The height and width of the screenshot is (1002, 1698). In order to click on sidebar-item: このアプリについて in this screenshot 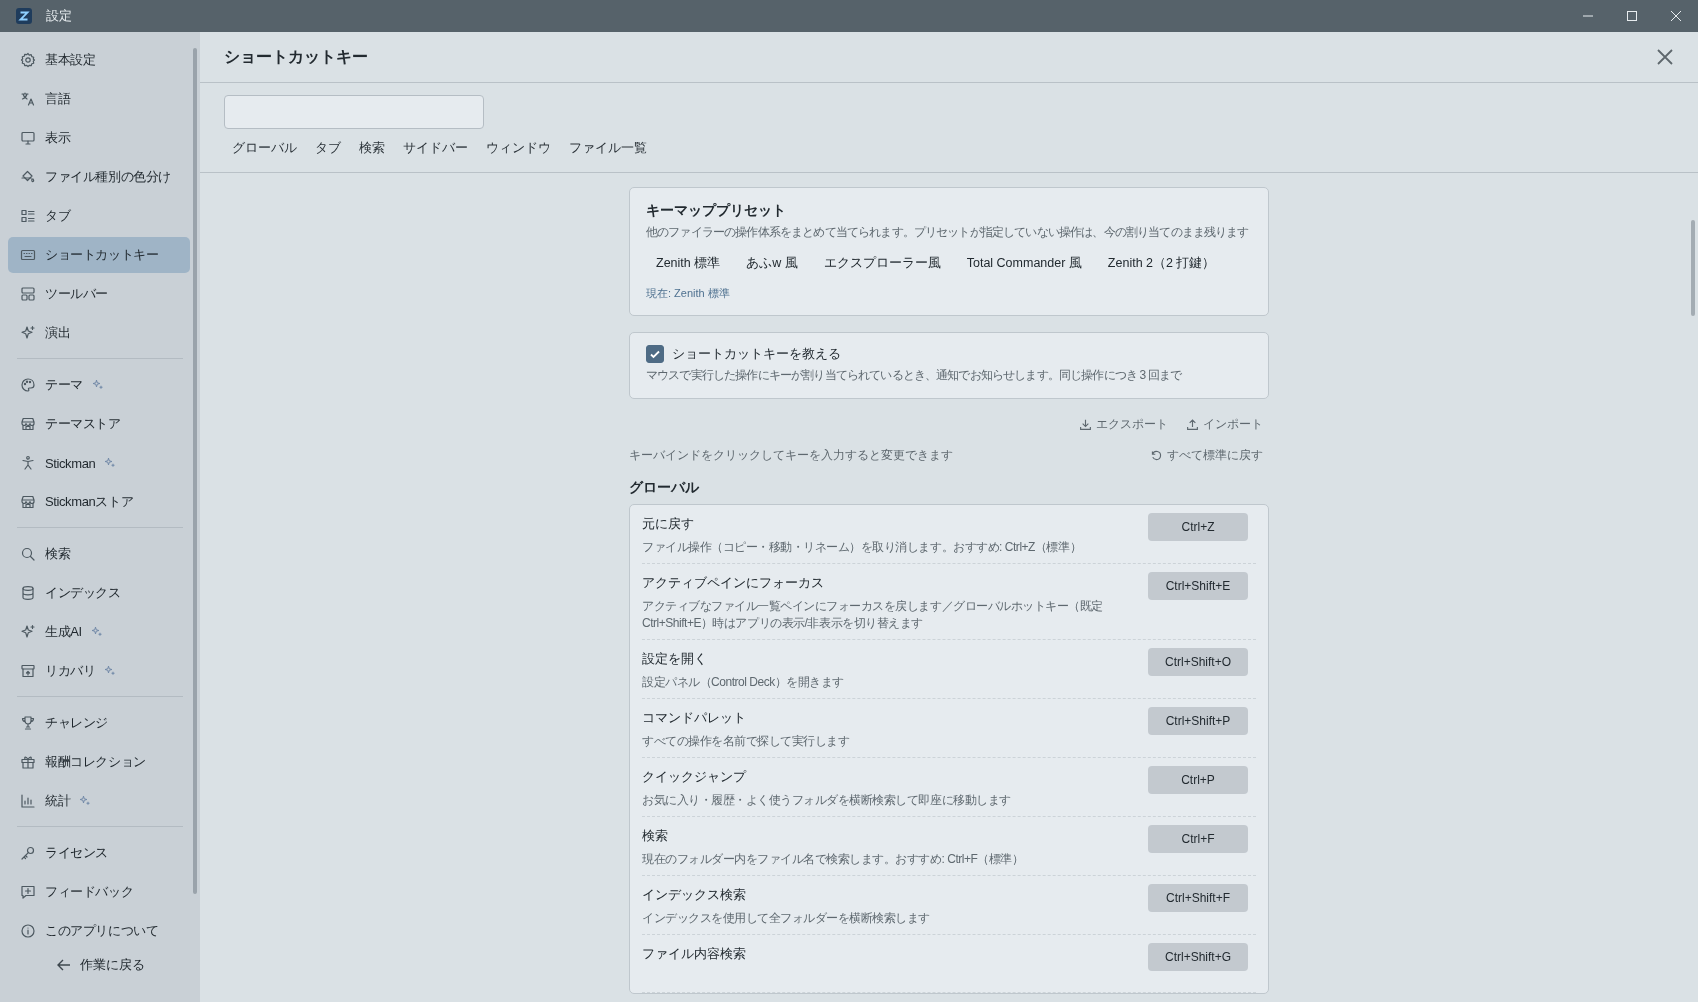, I will do `click(99, 931)`.